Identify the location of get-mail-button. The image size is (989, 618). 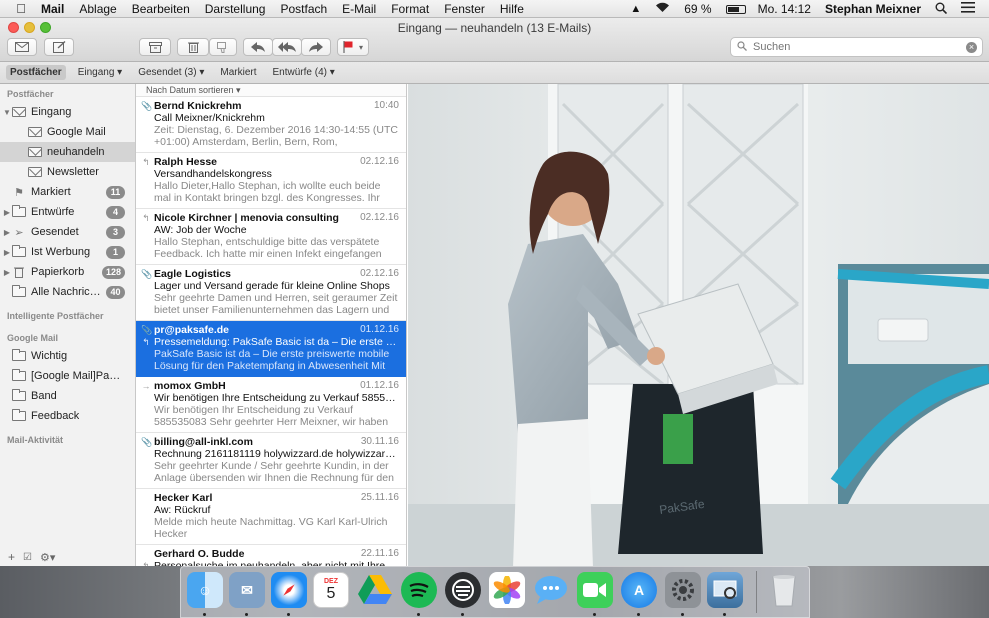
(22, 47).